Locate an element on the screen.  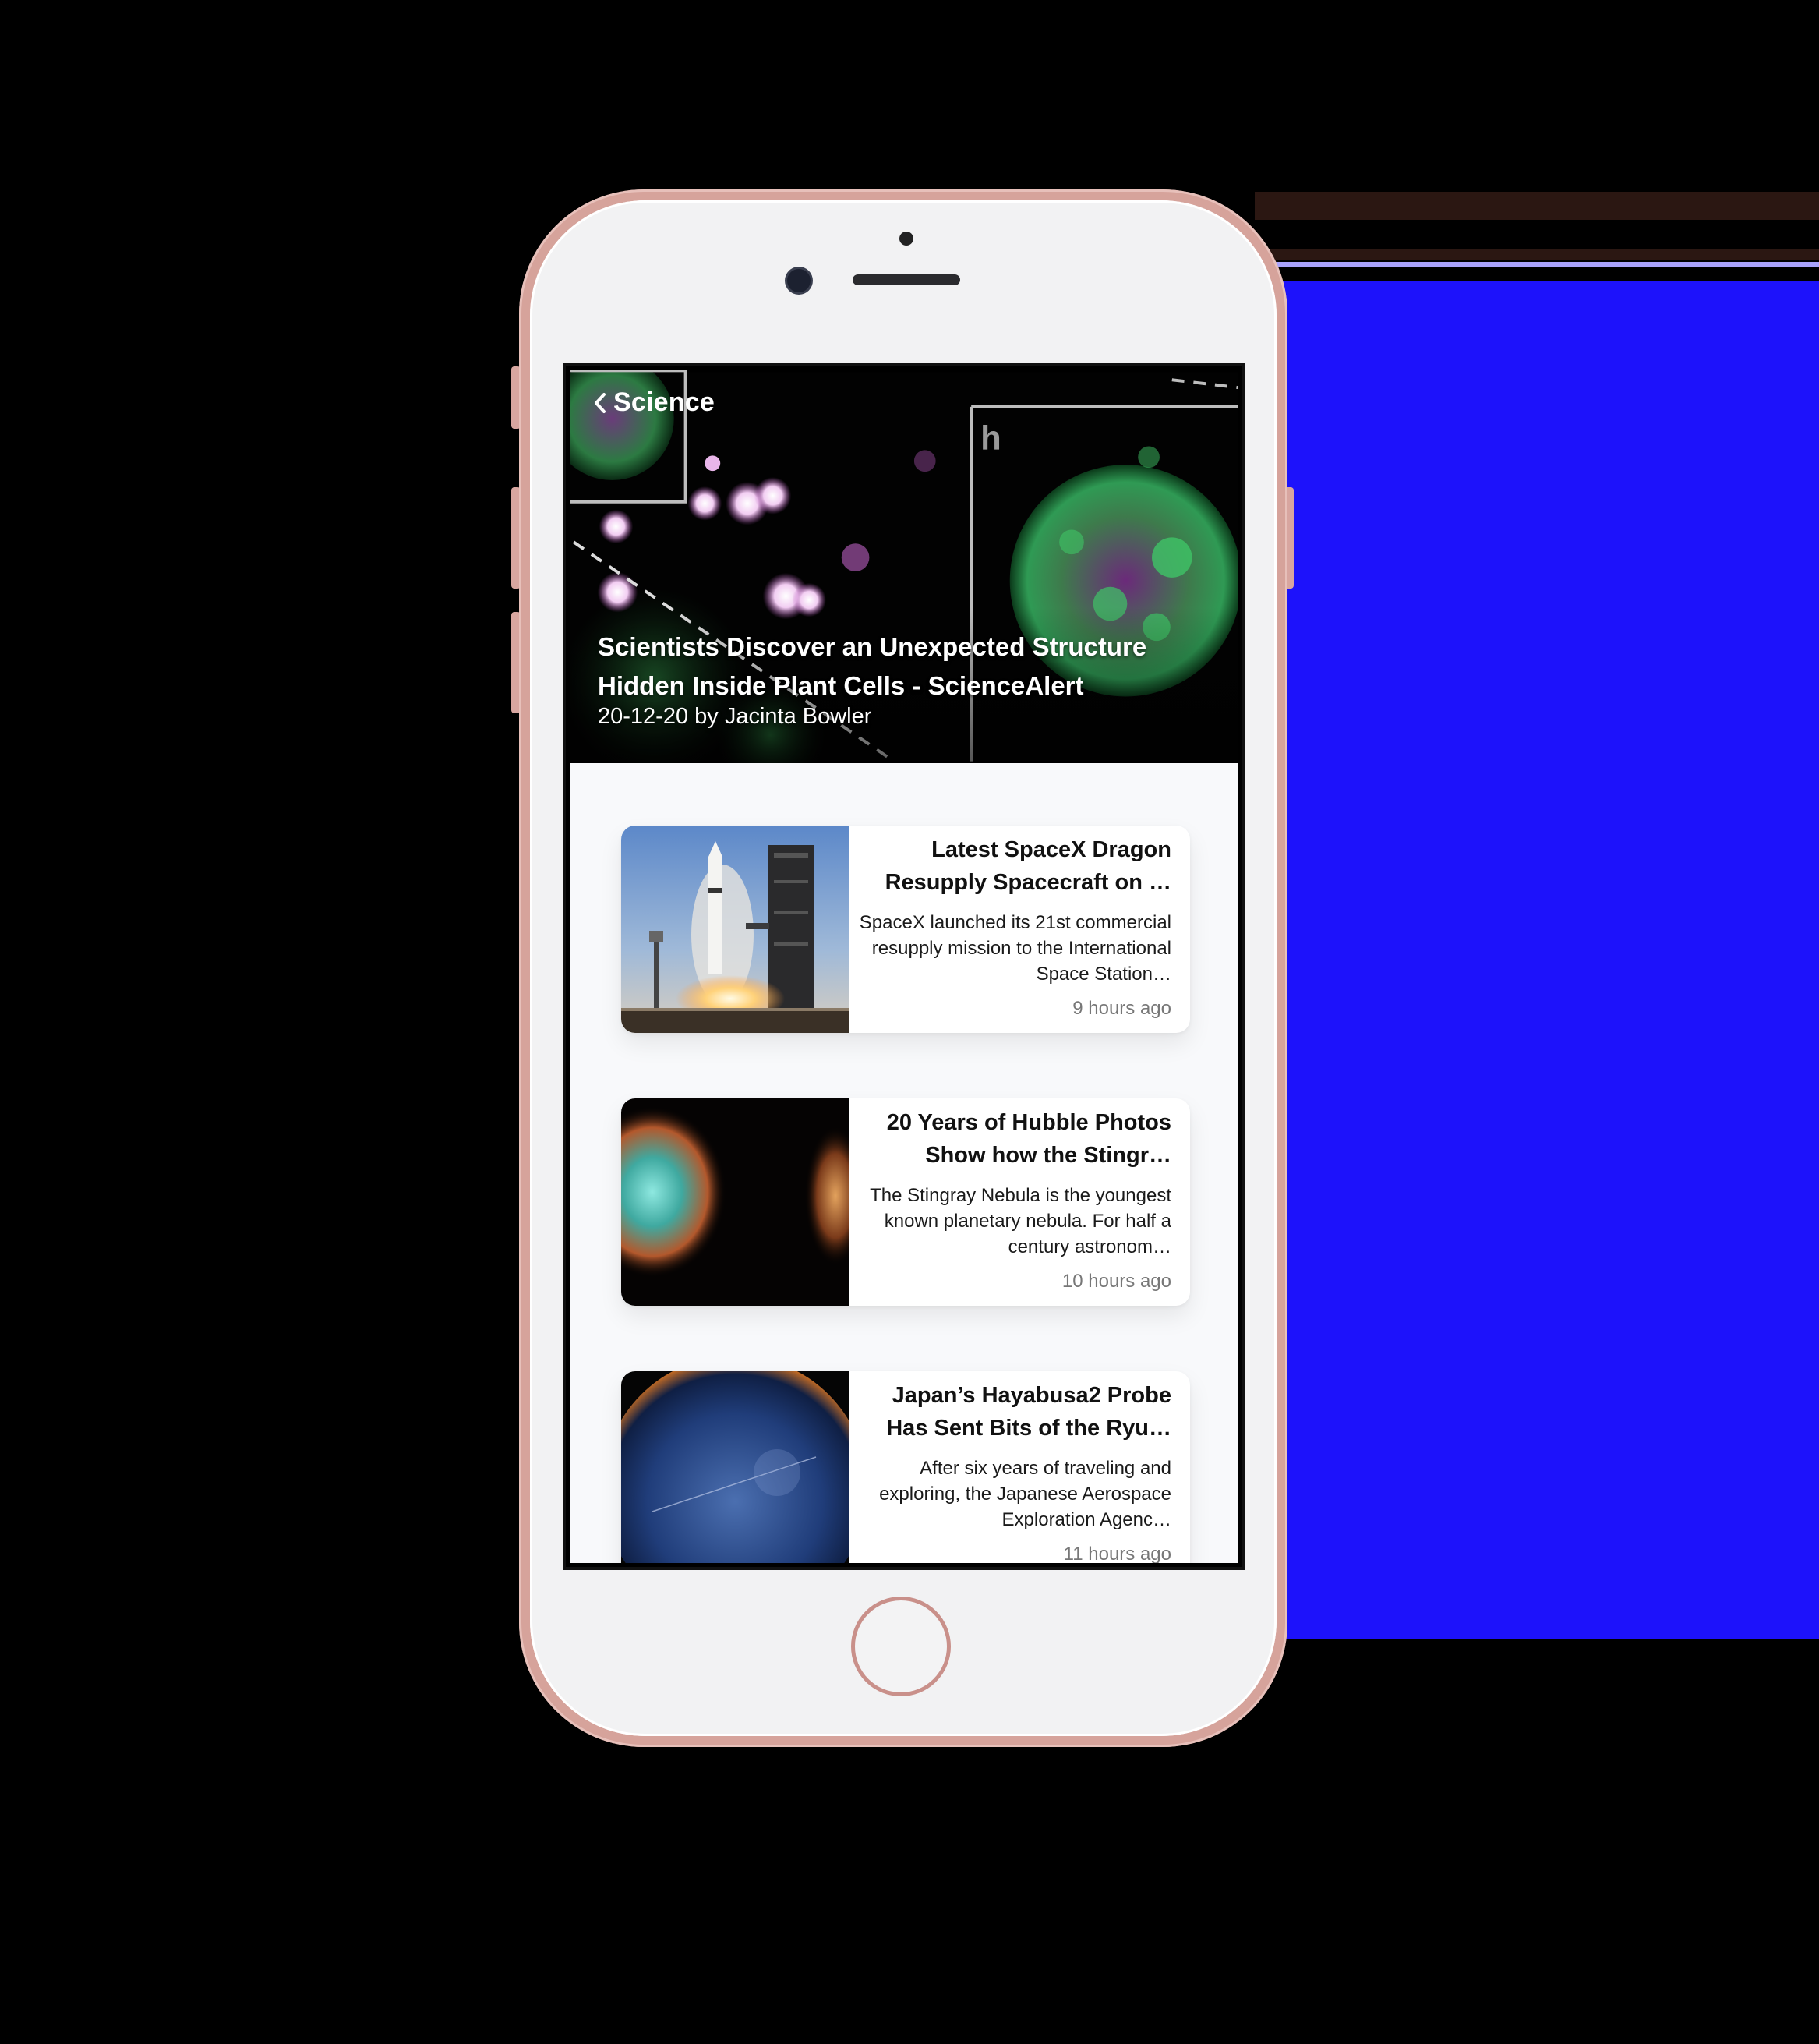
nebula-image is located at coordinates (735, 1202).